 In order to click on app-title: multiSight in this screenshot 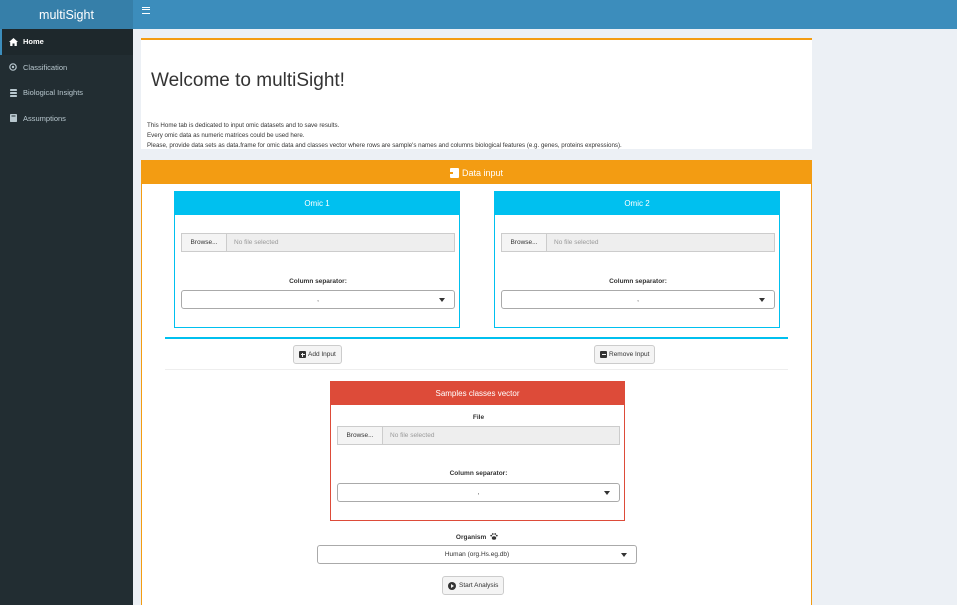, I will do `click(66, 14)`.